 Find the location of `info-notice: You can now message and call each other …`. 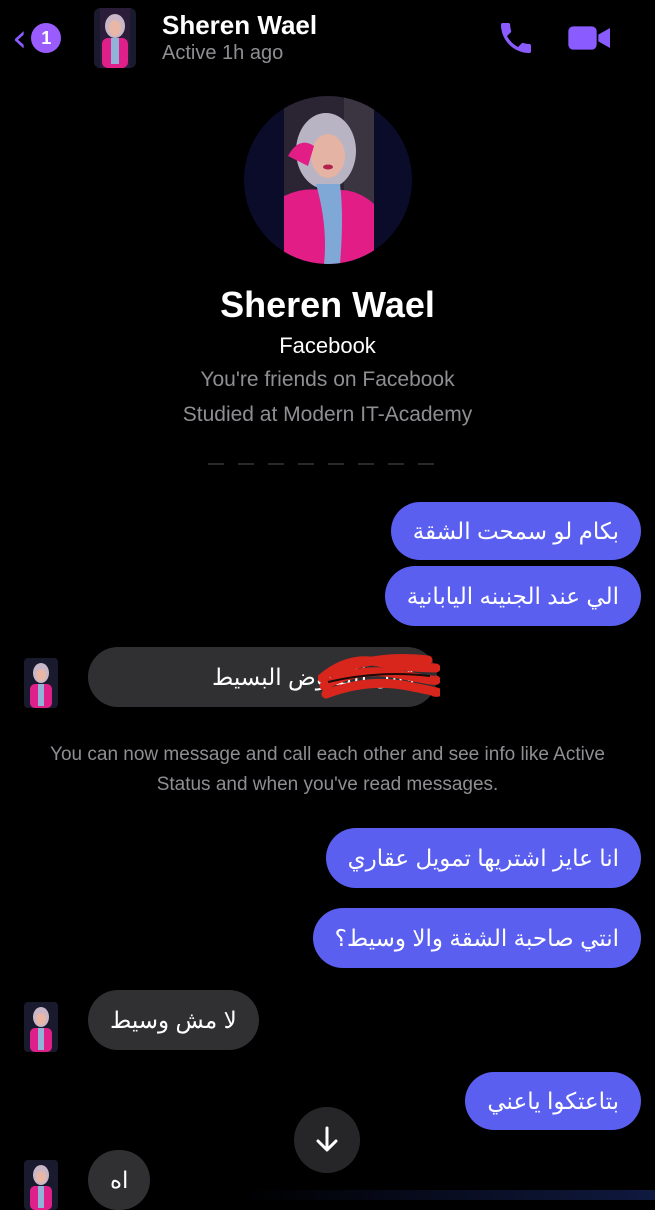

info-notice: You can now message and call each other … is located at coordinates (327, 769).